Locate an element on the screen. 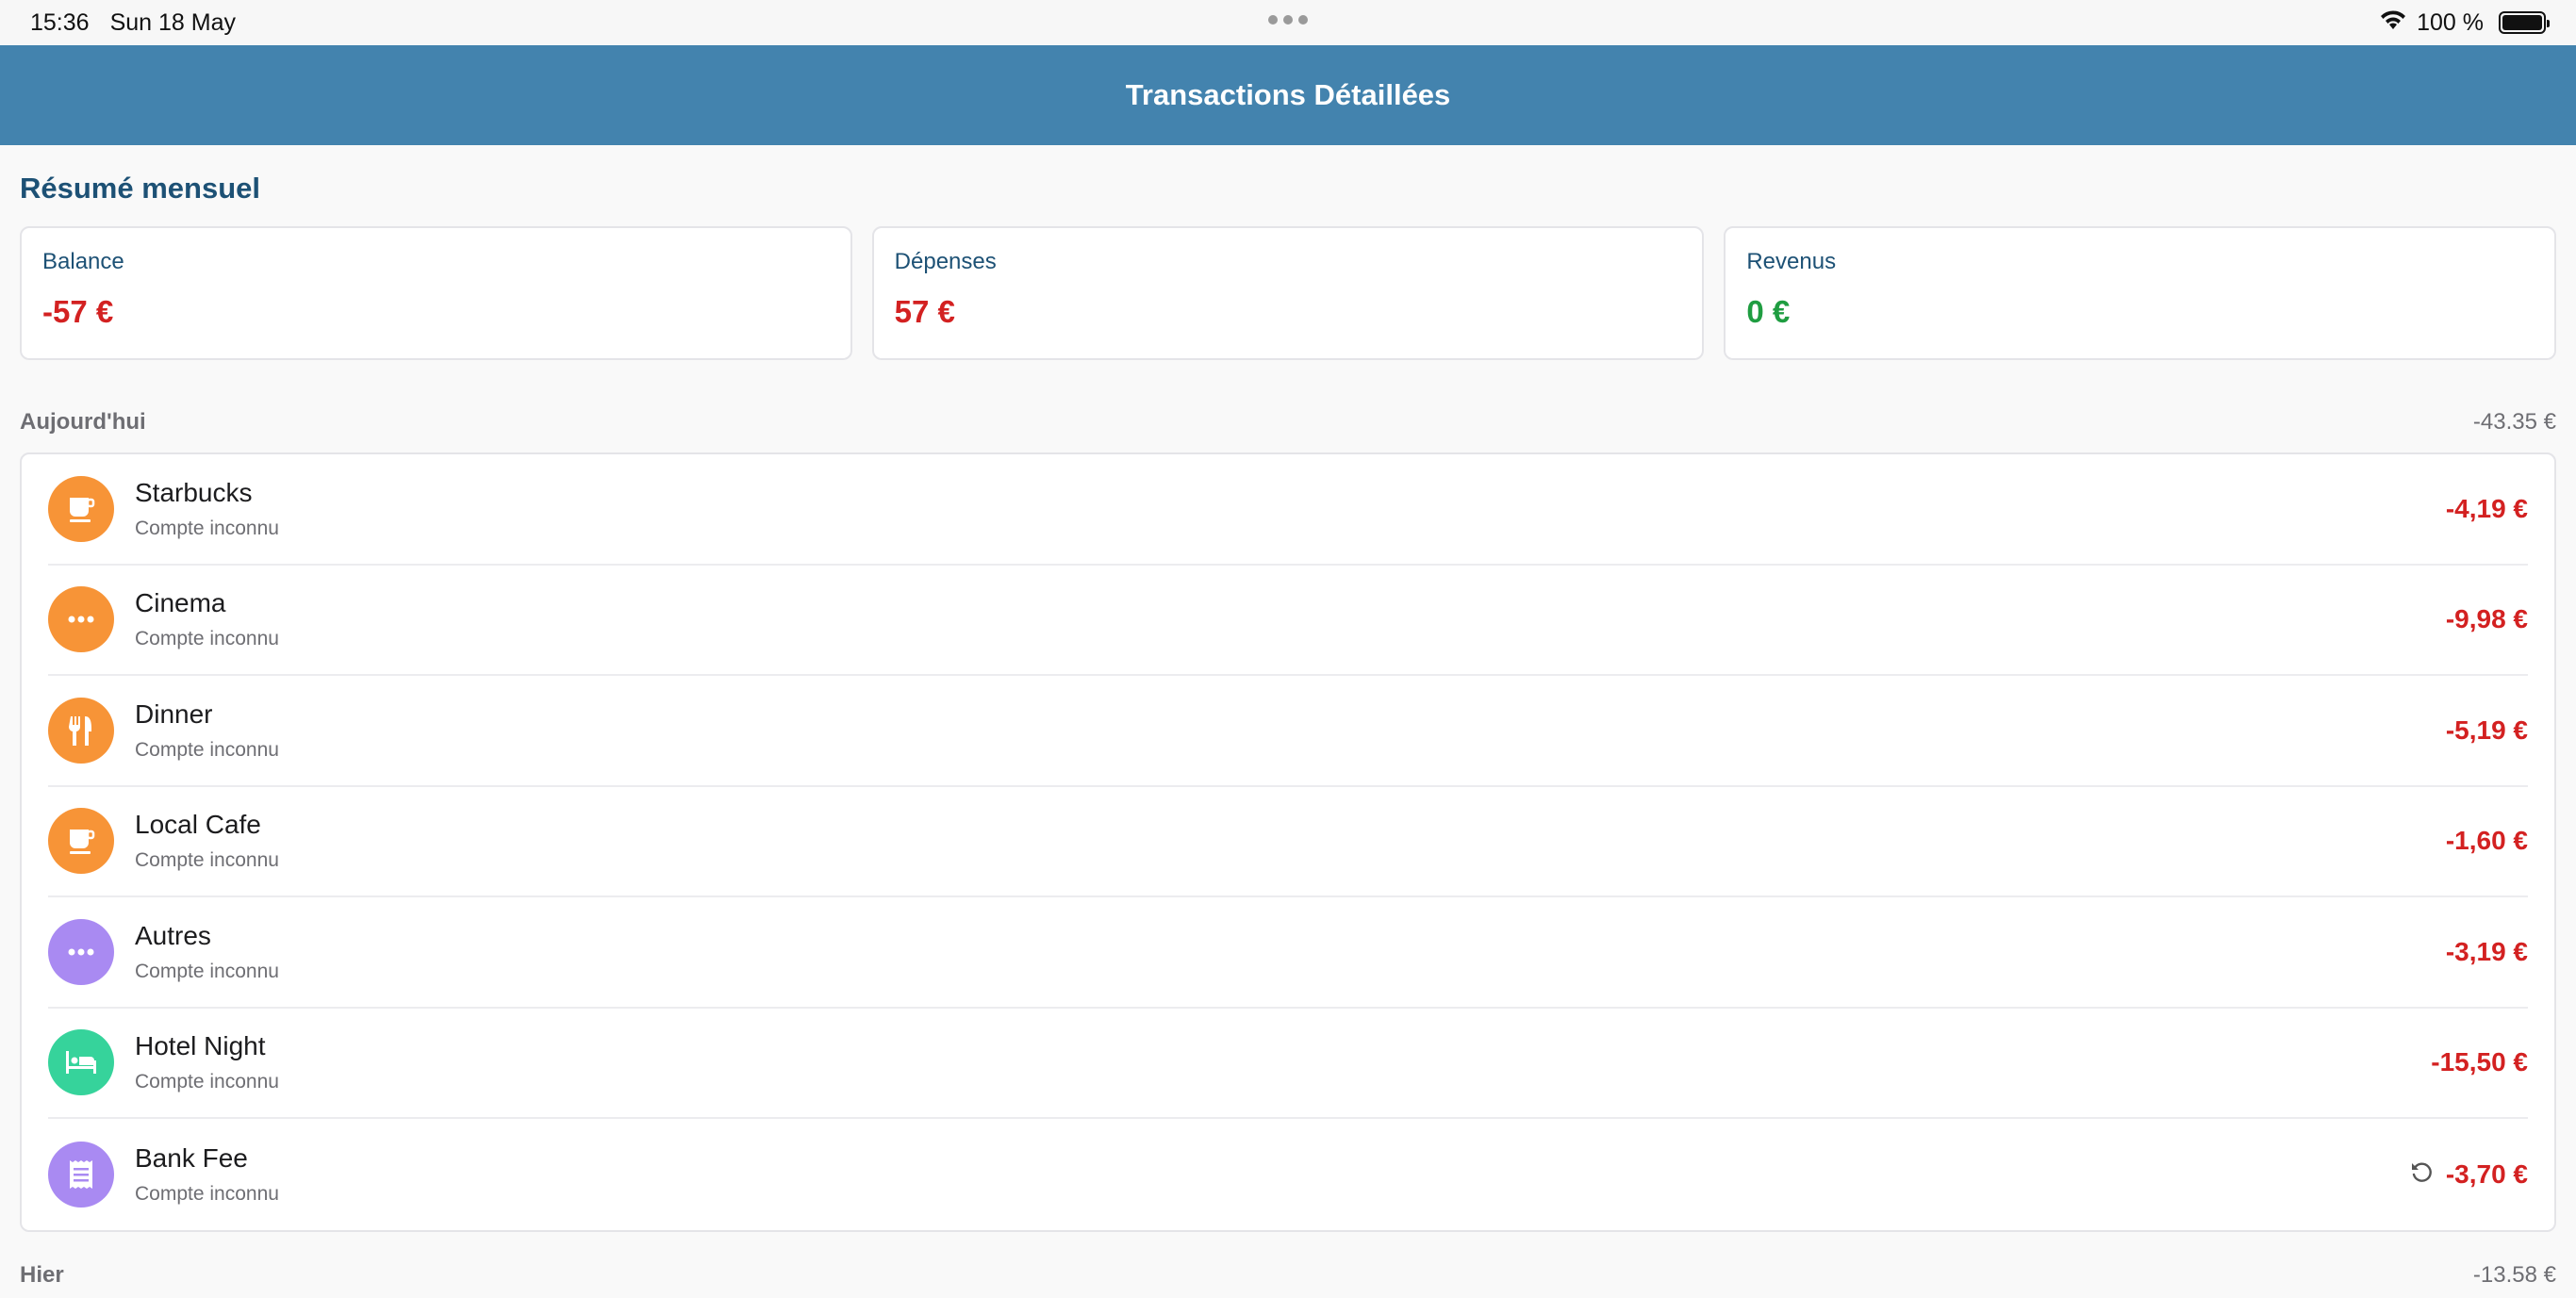 This screenshot has width=2576, height=1298. transaction-name: Starbucks is located at coordinates (194, 492).